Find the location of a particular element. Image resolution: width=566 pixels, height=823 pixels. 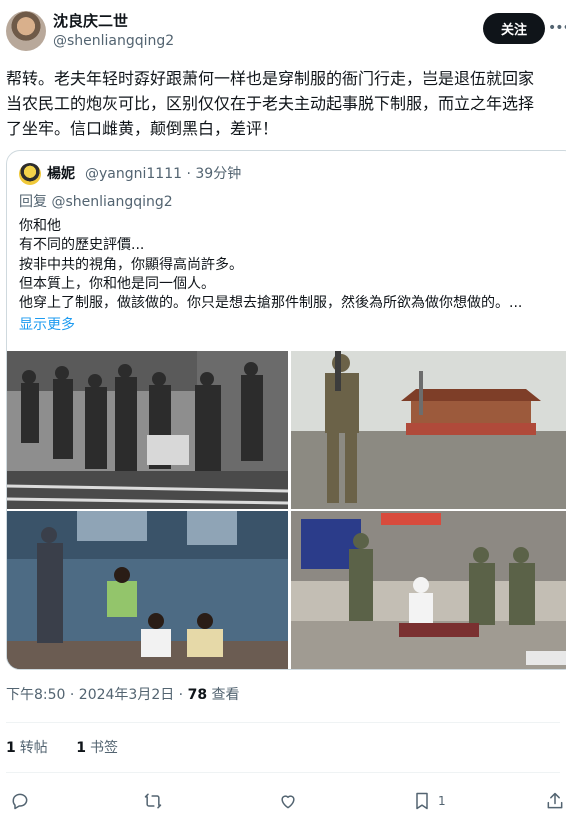

quote-author-handle: @yangni1111 is located at coordinates (134, 174).